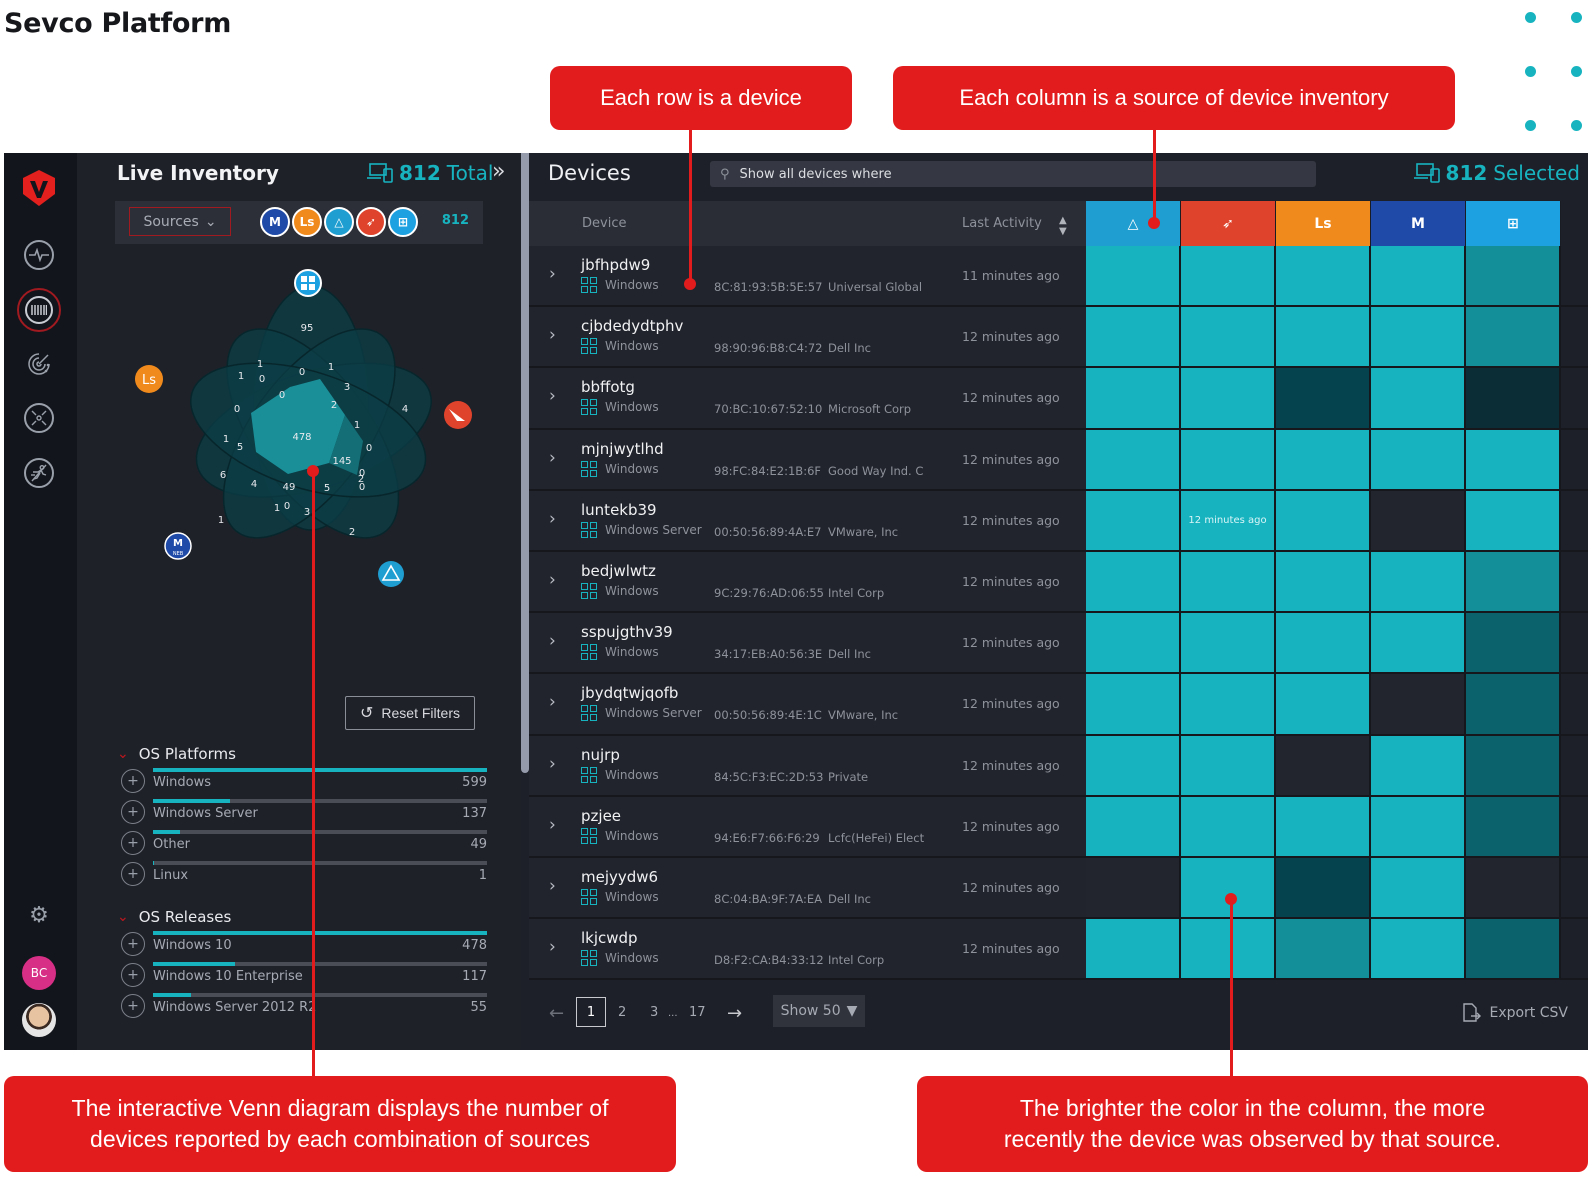  Describe the element at coordinates (275, 222) in the screenshot. I see `source-badge-malwarebytes-icon: M` at that location.